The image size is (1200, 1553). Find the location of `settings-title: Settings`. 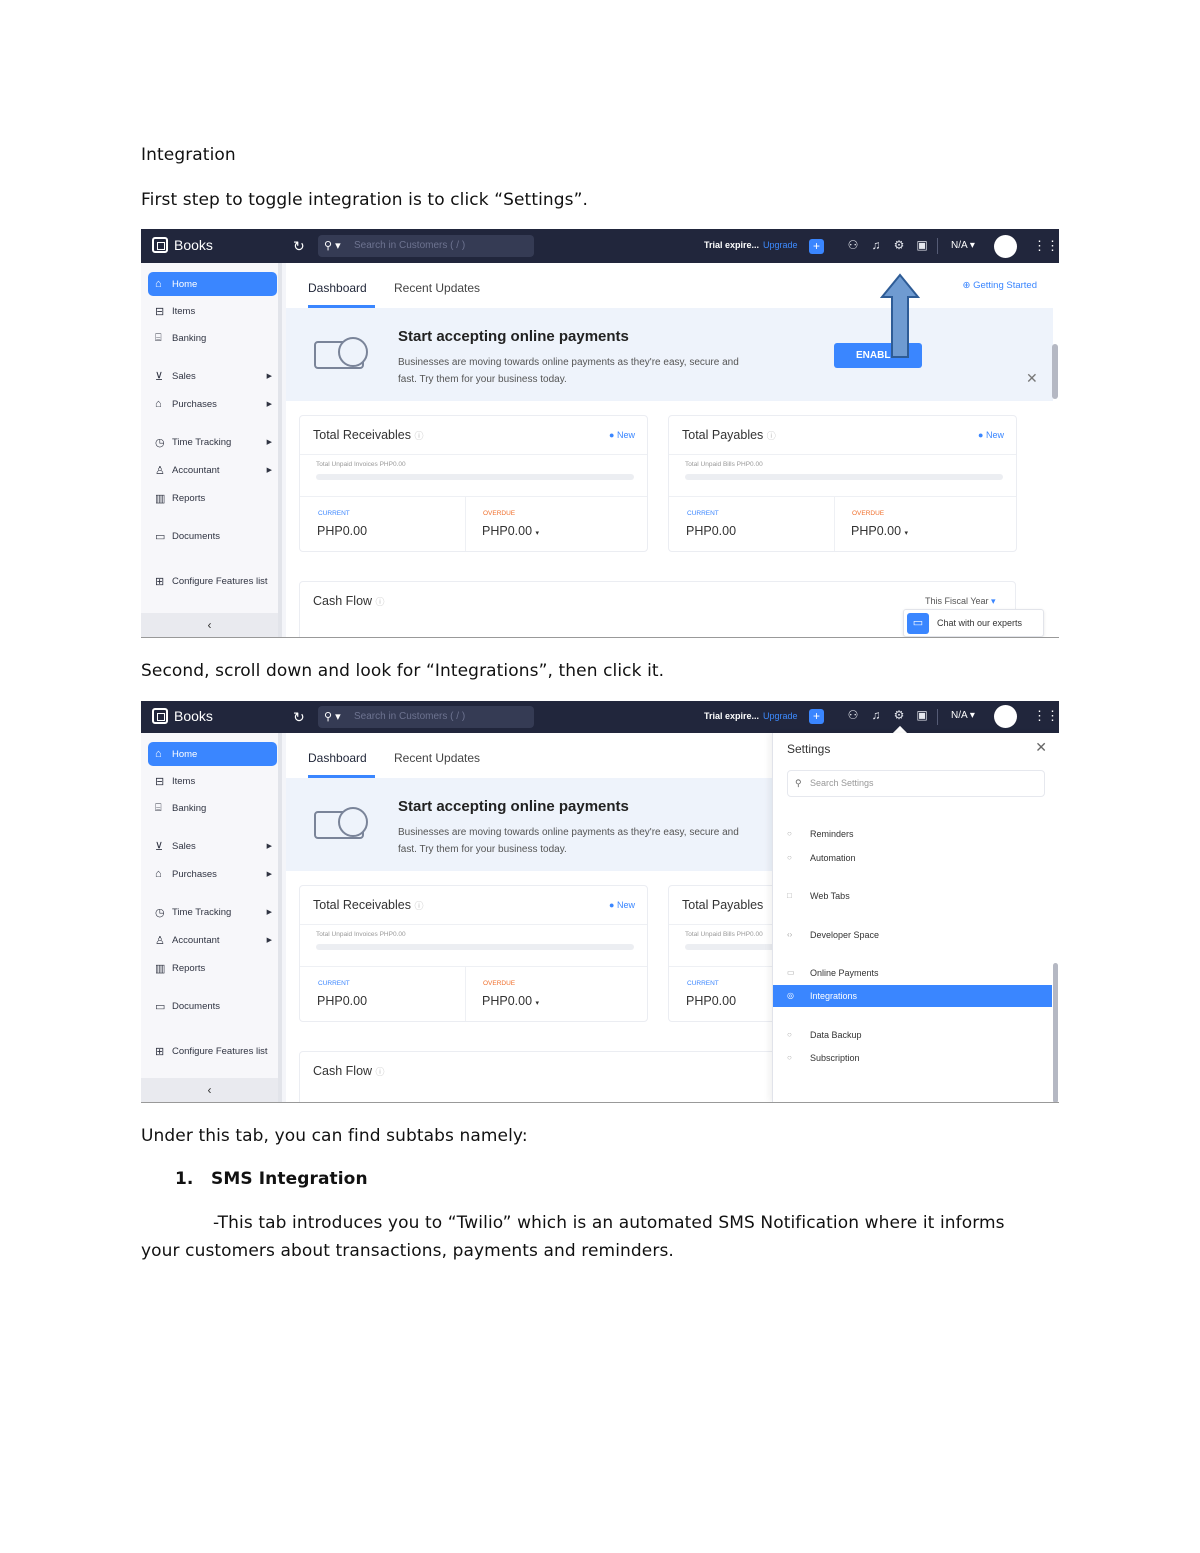

settings-title: Settings is located at coordinates (809, 749).